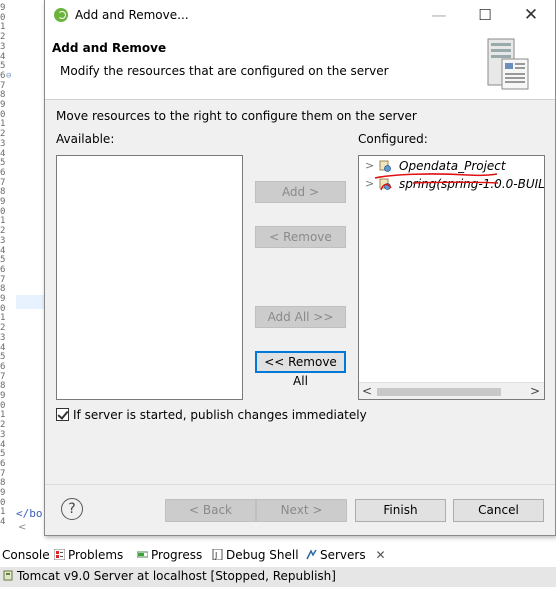 The image size is (556, 602). I want to click on available-label: Available:, so click(85, 139).